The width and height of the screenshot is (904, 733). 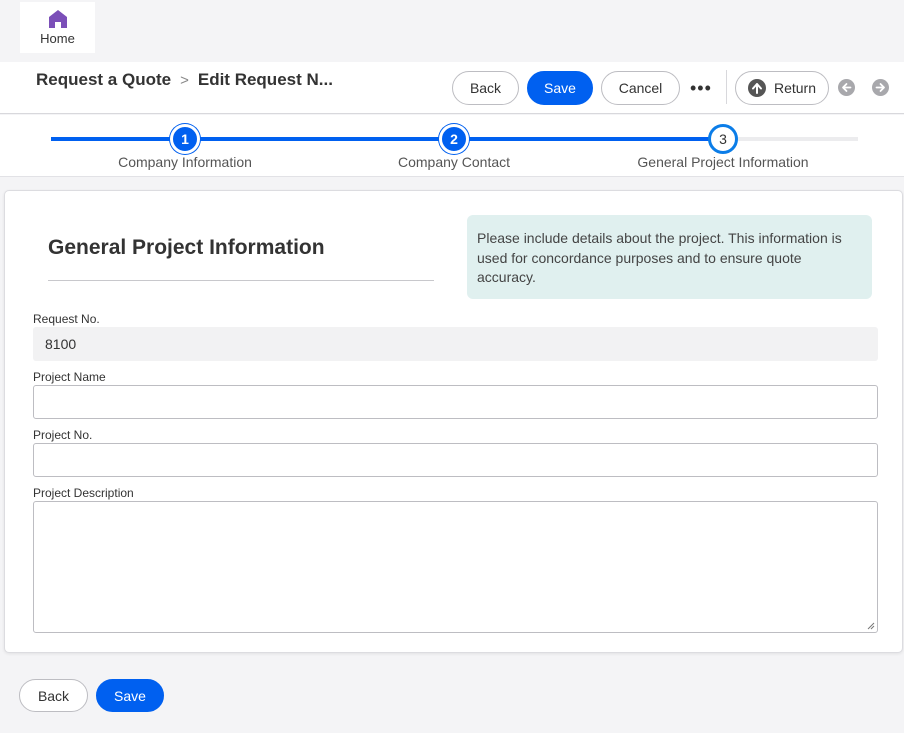 What do you see at coordinates (454, 162) in the screenshot?
I see `step-2-label: Company Contact` at bounding box center [454, 162].